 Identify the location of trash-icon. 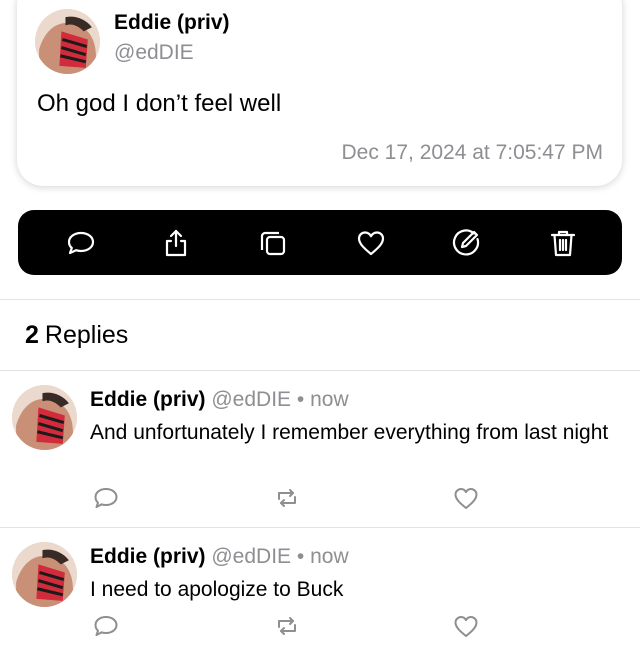
(563, 243).